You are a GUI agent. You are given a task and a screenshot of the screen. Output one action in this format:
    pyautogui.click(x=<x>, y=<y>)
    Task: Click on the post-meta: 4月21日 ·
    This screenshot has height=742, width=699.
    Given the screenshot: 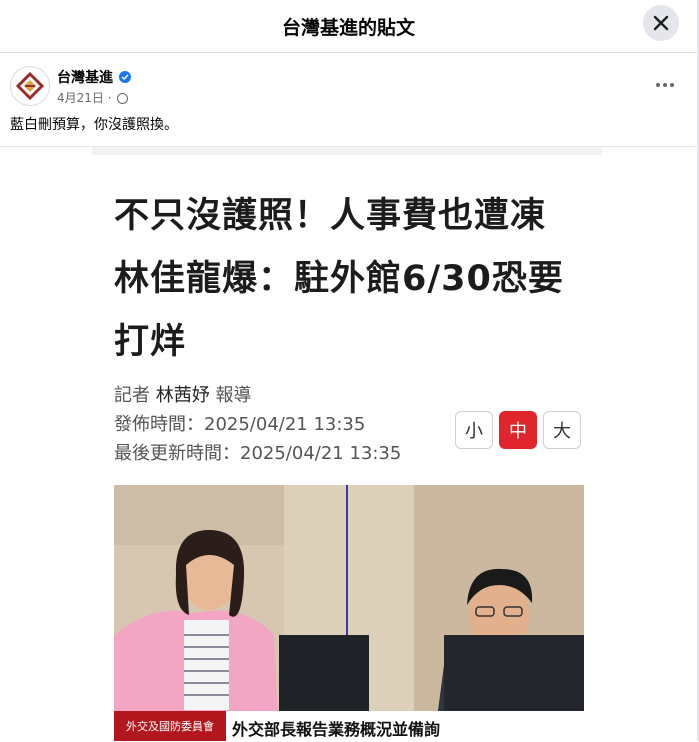 What is the action you would take?
    pyautogui.click(x=93, y=97)
    